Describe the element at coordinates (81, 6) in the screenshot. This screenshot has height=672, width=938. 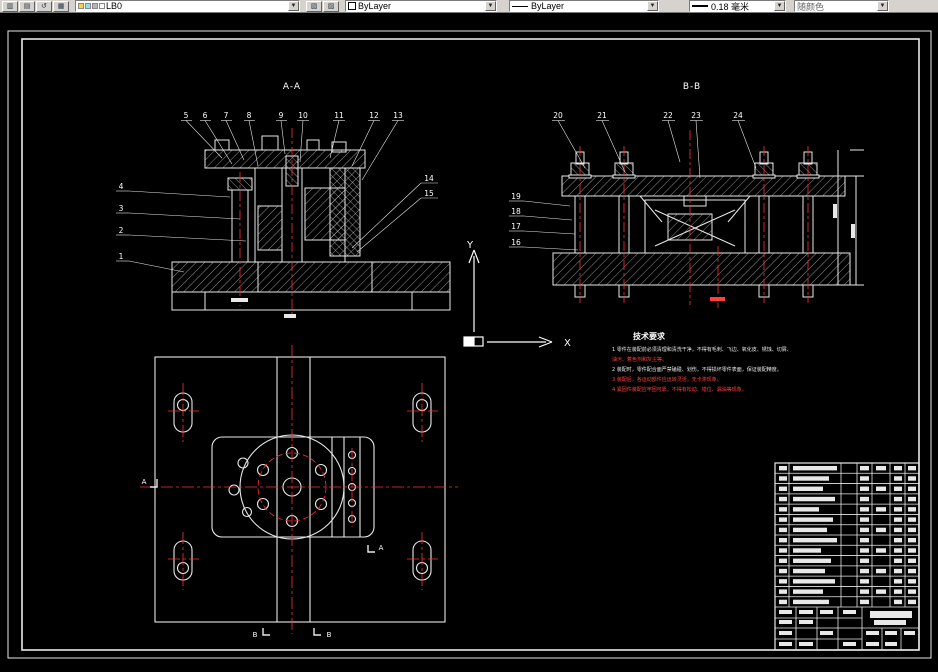
I see `layer-on-bulb-icon` at that location.